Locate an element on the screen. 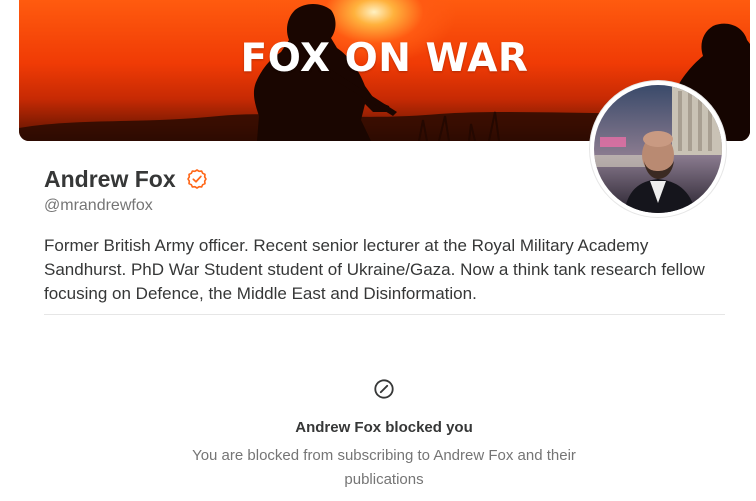  blocked-circle-icon is located at coordinates (384, 389).